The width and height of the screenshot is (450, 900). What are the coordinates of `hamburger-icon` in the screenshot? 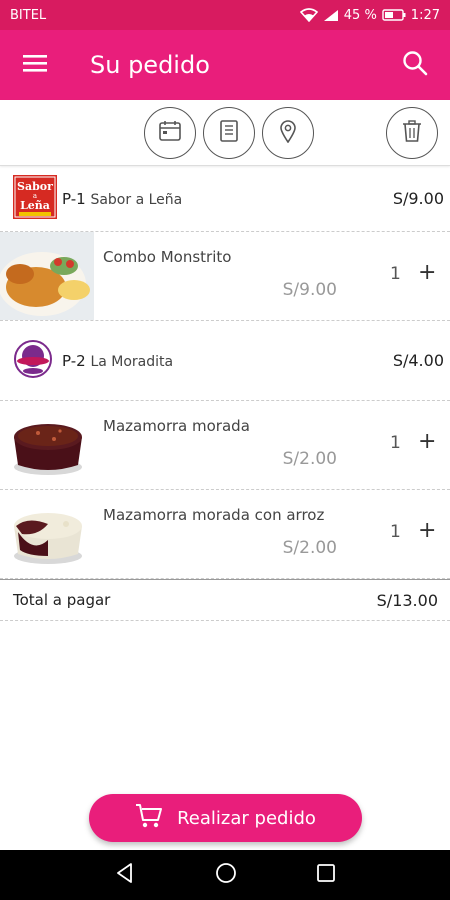 It's located at (35, 65).